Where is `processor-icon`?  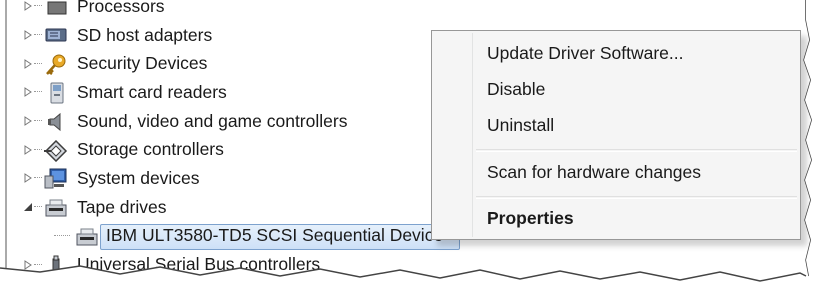 processor-icon is located at coordinates (56, 8).